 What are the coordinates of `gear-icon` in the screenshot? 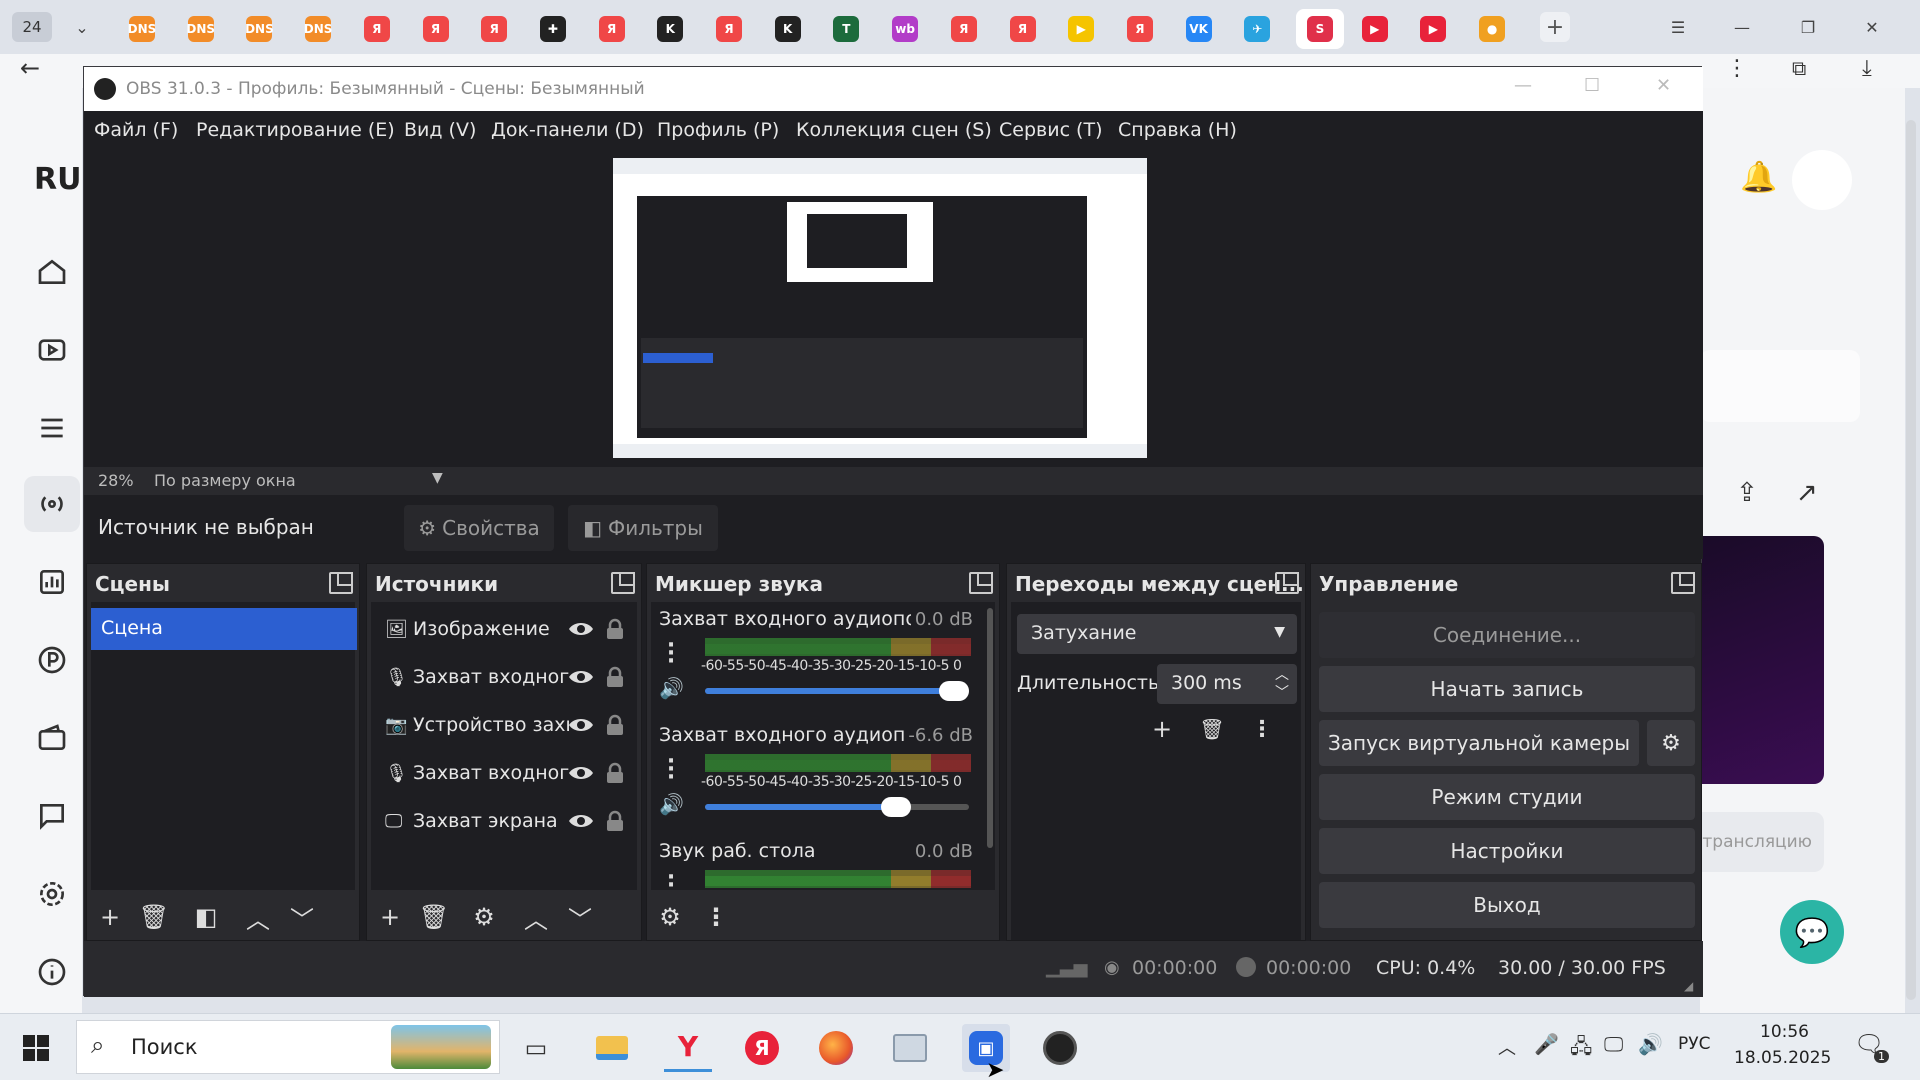 It's located at (52, 894).